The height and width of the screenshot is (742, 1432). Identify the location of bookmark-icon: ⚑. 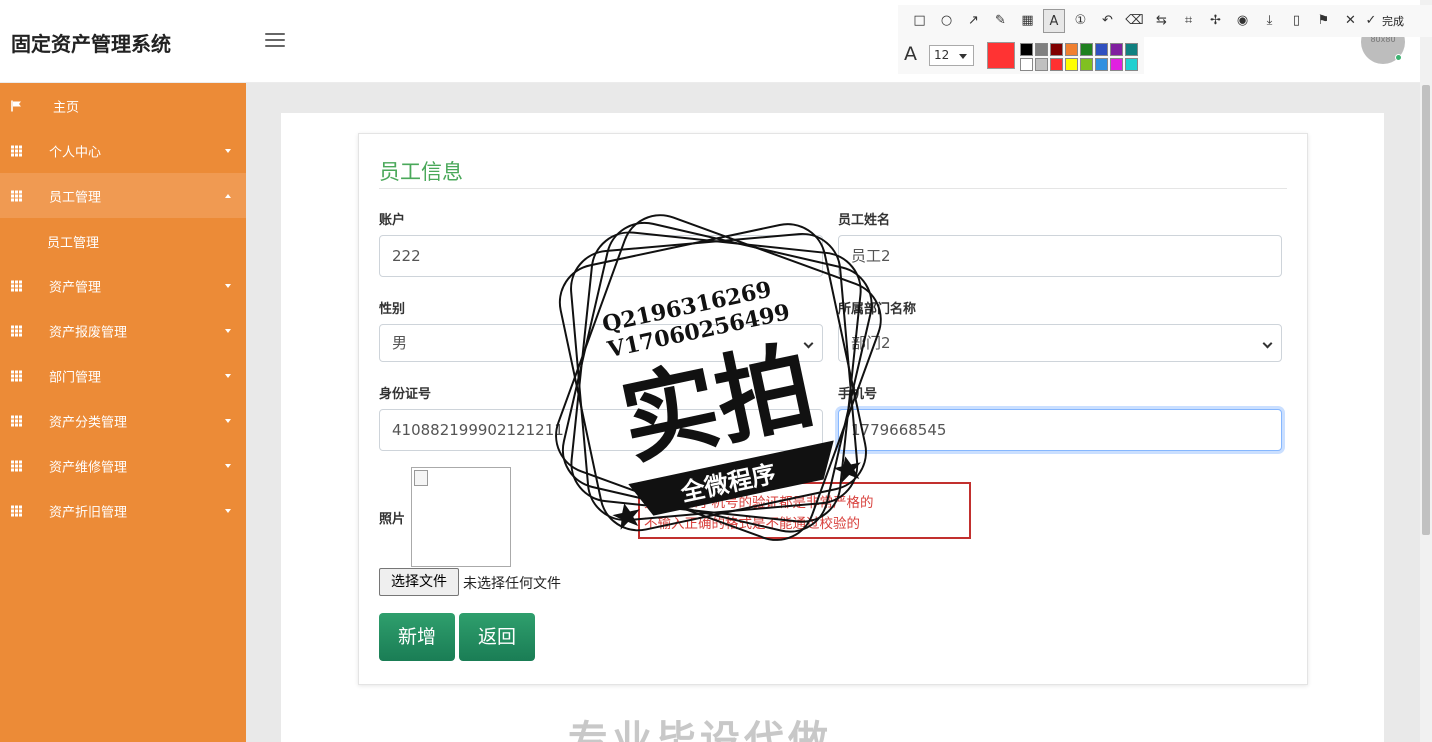
(1323, 21).